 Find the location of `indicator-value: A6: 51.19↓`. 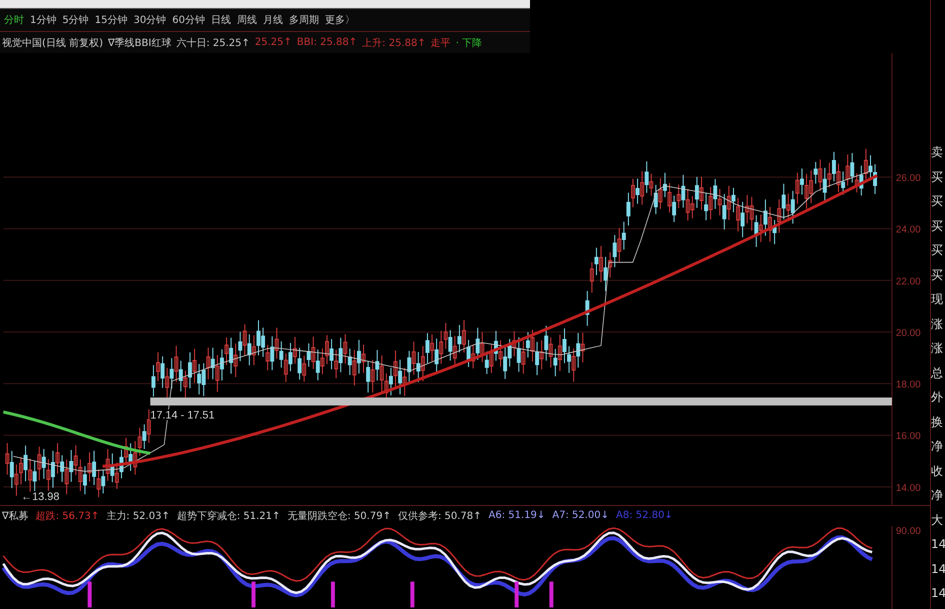

indicator-value: A6: 51.19↓ is located at coordinates (517, 516).